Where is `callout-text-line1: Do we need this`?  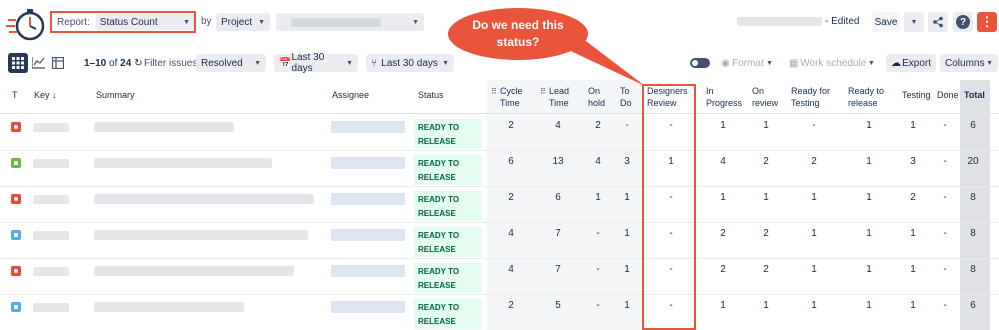
callout-text-line1: Do we need this is located at coordinates (518, 25).